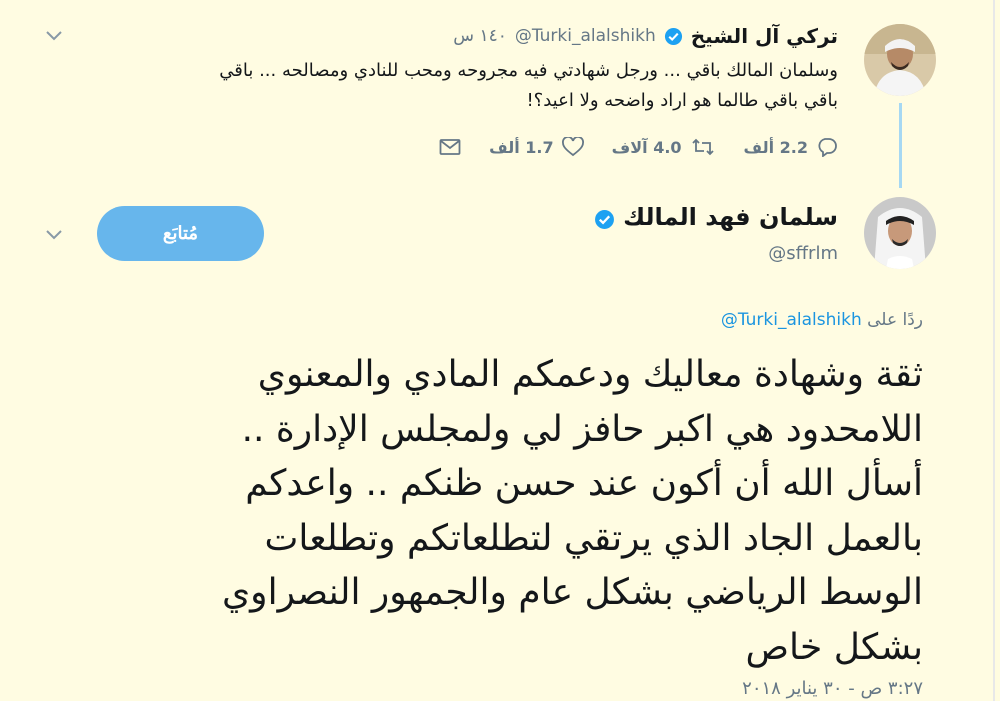  I want to click on thread-connector, so click(900, 145).